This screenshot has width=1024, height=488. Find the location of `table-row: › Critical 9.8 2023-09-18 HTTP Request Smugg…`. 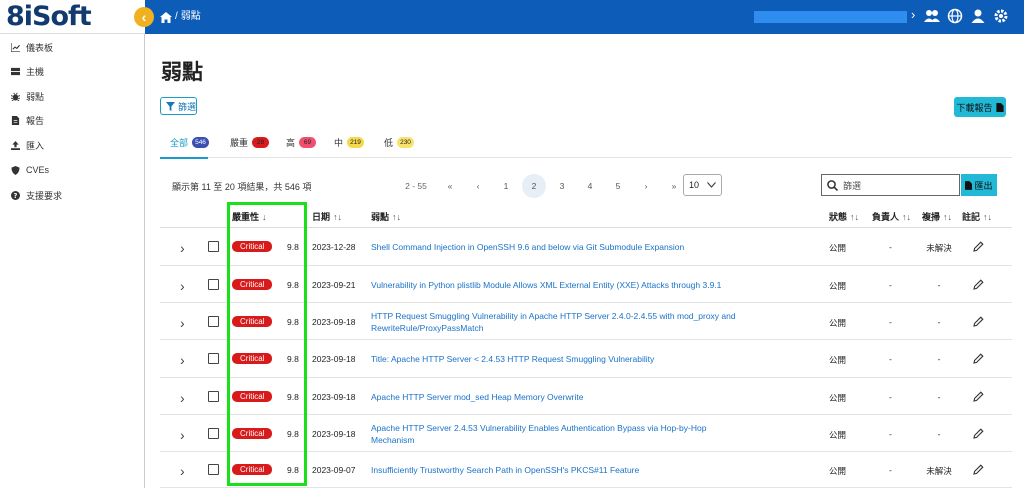

table-row: › Critical 9.8 2023-09-18 HTTP Request Smugg… is located at coordinates (586, 321).